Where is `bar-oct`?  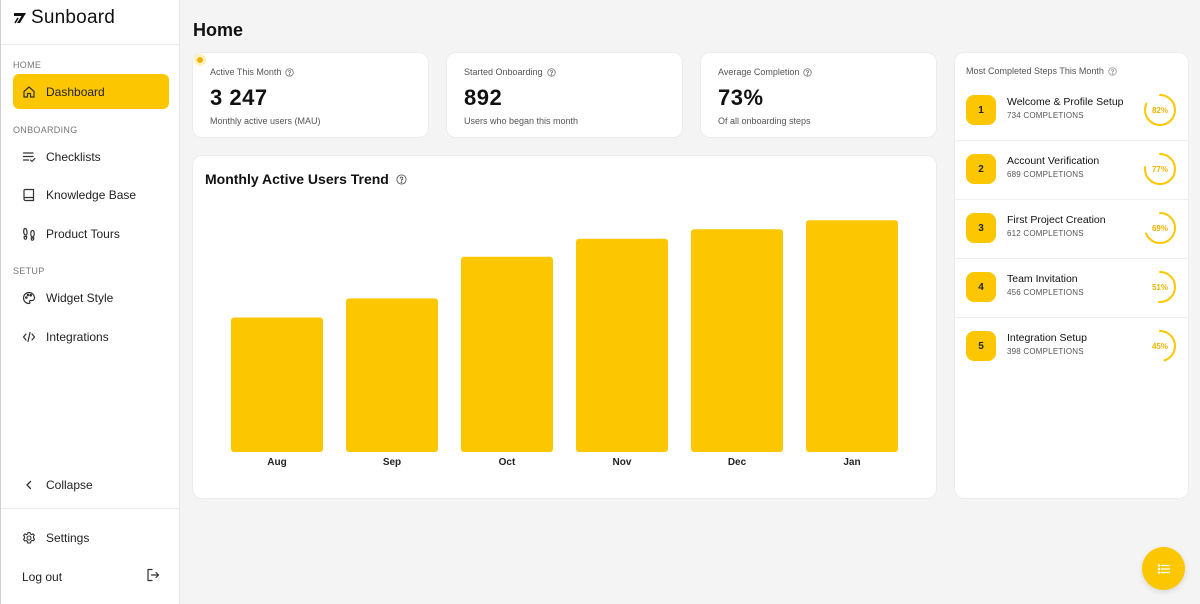
bar-oct is located at coordinates (507, 354).